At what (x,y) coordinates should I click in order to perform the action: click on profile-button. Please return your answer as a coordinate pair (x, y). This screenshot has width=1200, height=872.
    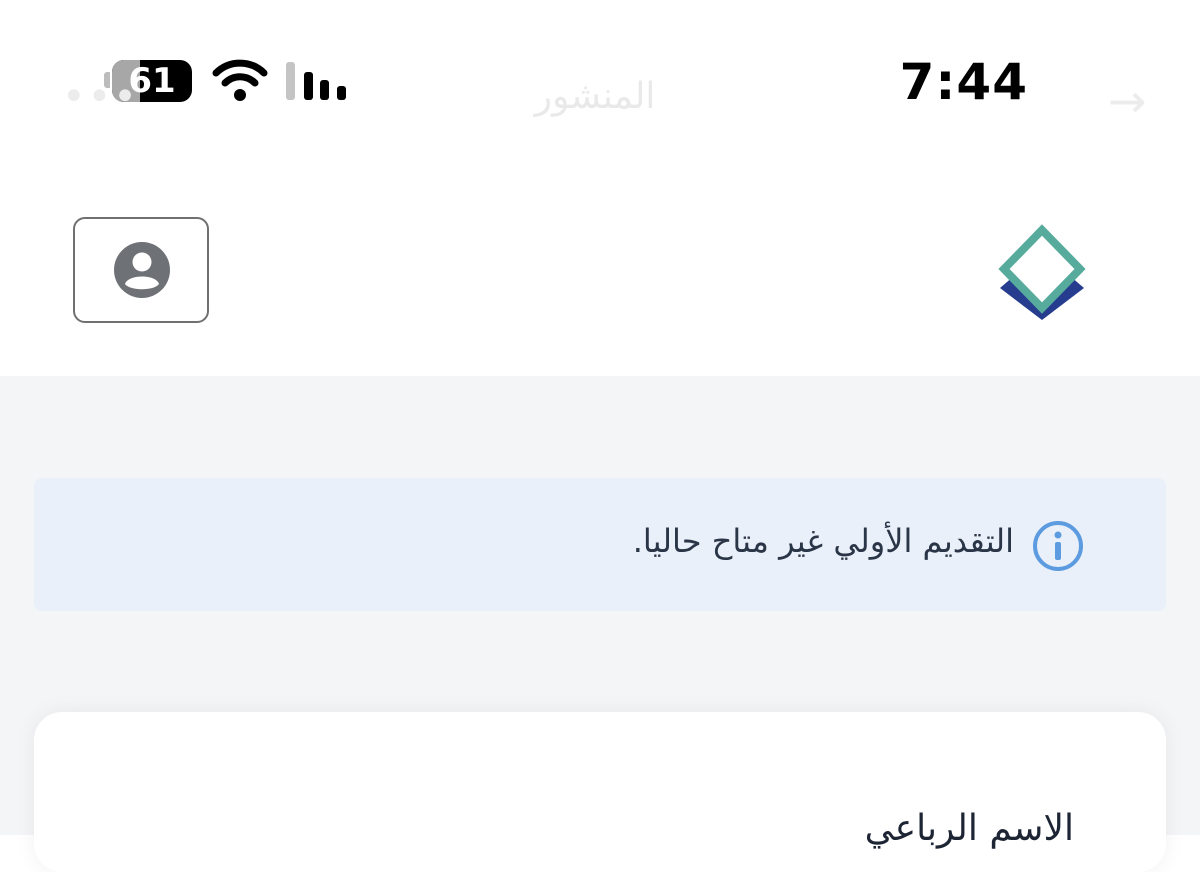
    Looking at the image, I should click on (141, 270).